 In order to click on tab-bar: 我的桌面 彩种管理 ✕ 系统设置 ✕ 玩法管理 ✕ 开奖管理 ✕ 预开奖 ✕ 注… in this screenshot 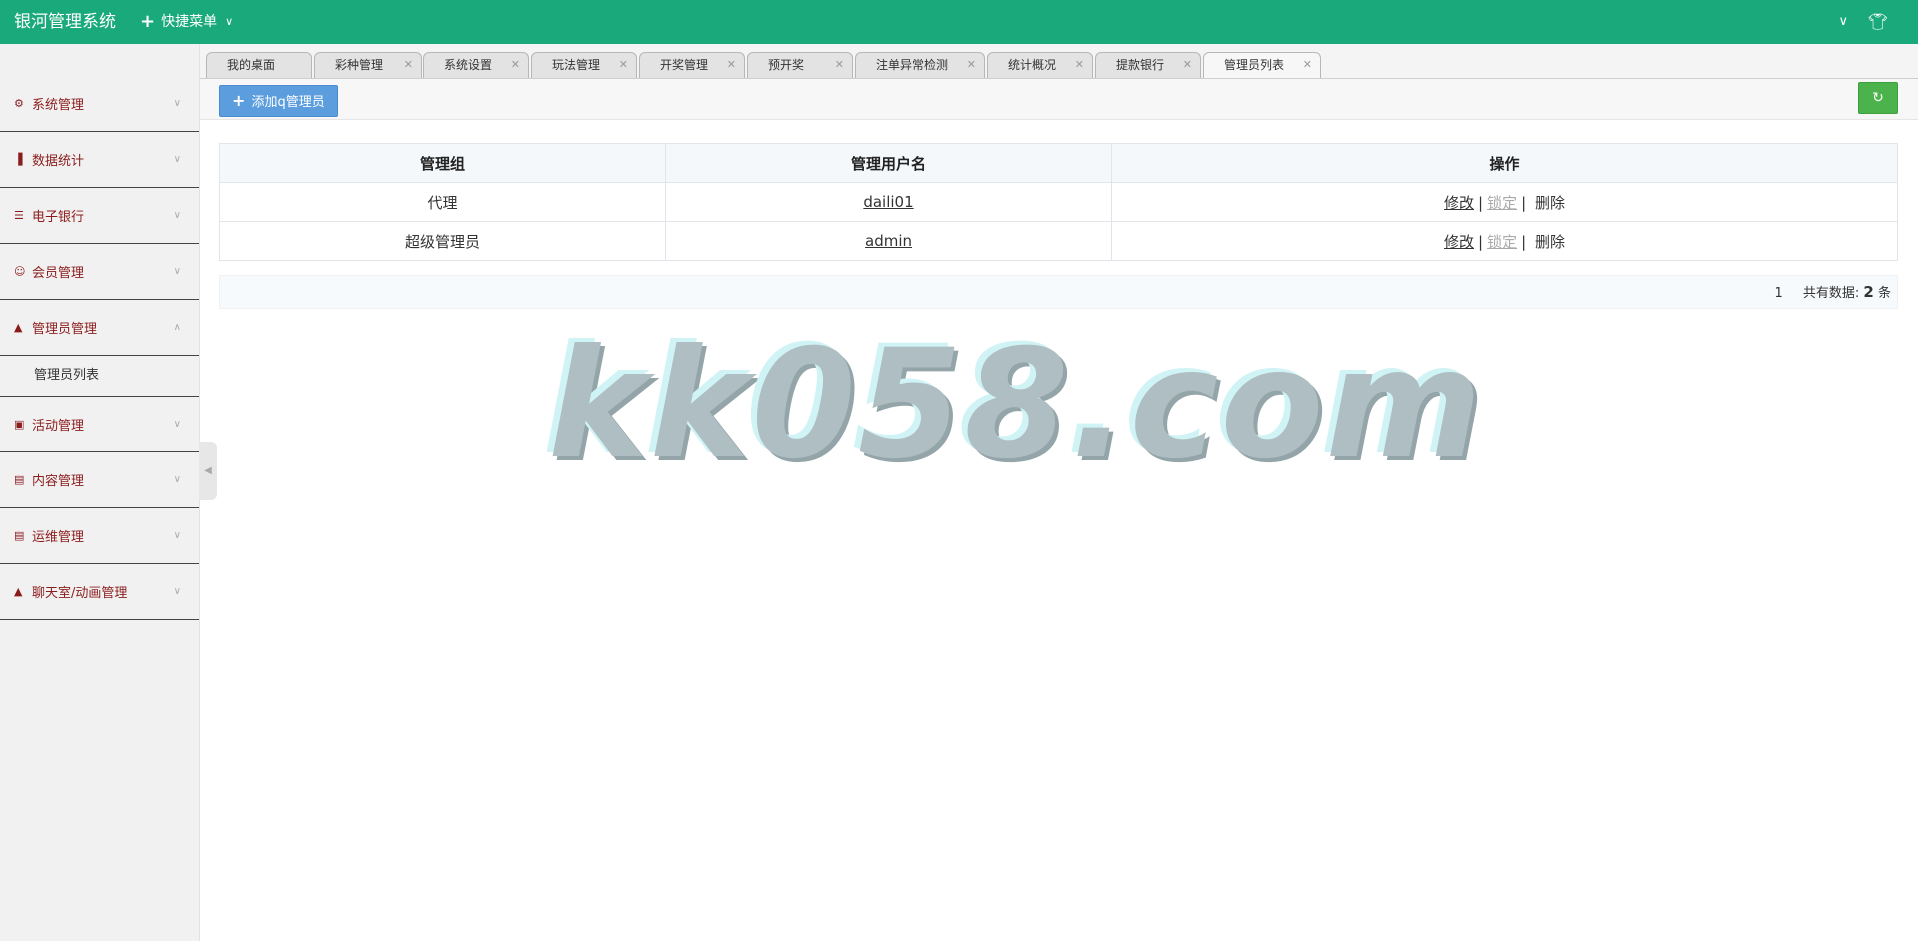, I will do `click(1059, 61)`.